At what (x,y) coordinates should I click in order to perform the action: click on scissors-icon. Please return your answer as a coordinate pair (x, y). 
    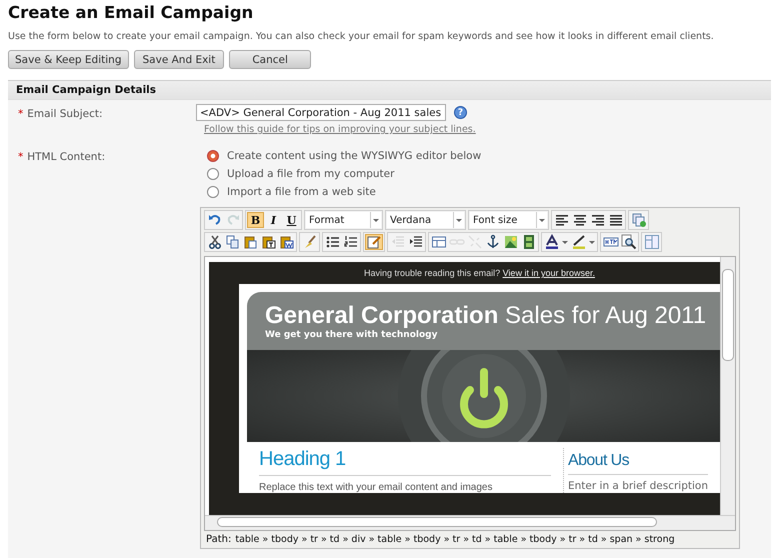
    Looking at the image, I should click on (214, 242).